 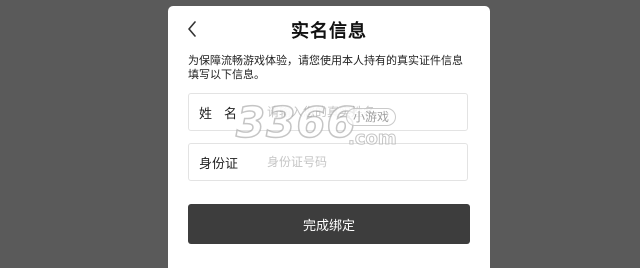 I want to click on instruction-text: 为保障流畅游戏体验，请您使用本人持有的真实证件信息填写以下信息。, so click(x=325, y=67).